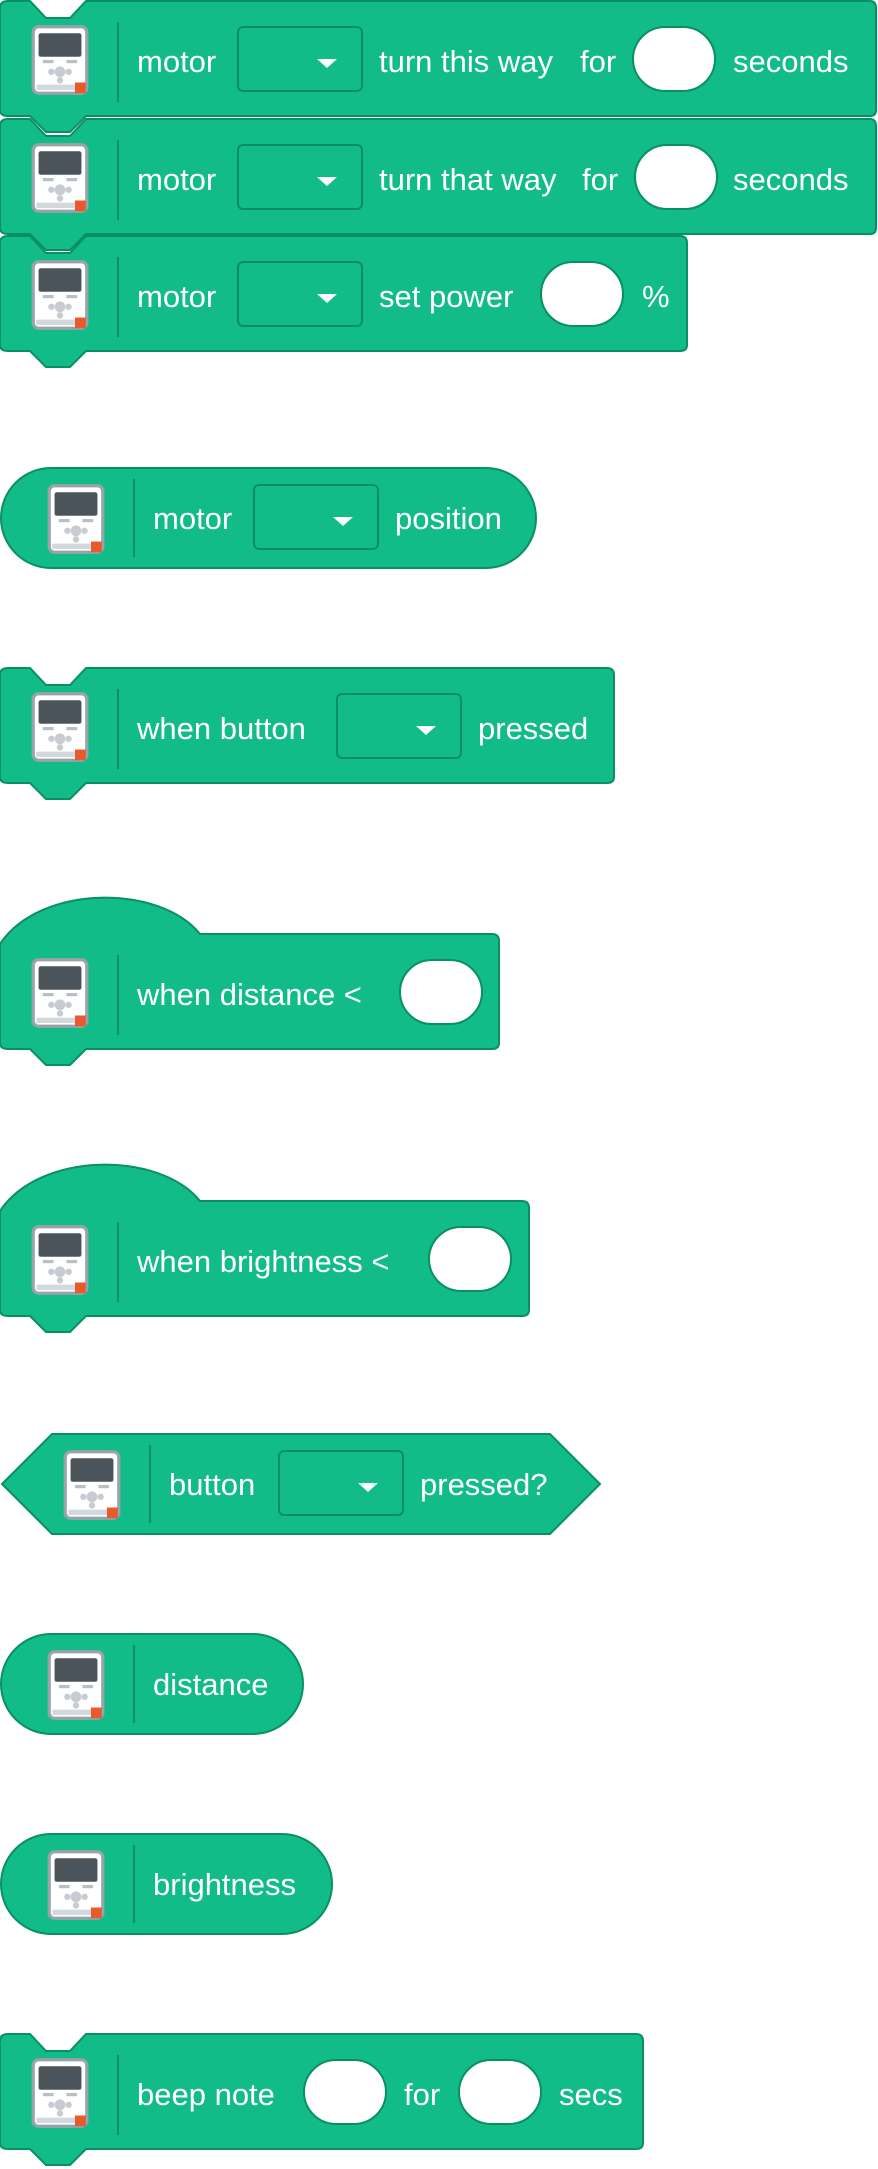  What do you see at coordinates (468, 179) in the screenshot?
I see `action-label: turn that way` at bounding box center [468, 179].